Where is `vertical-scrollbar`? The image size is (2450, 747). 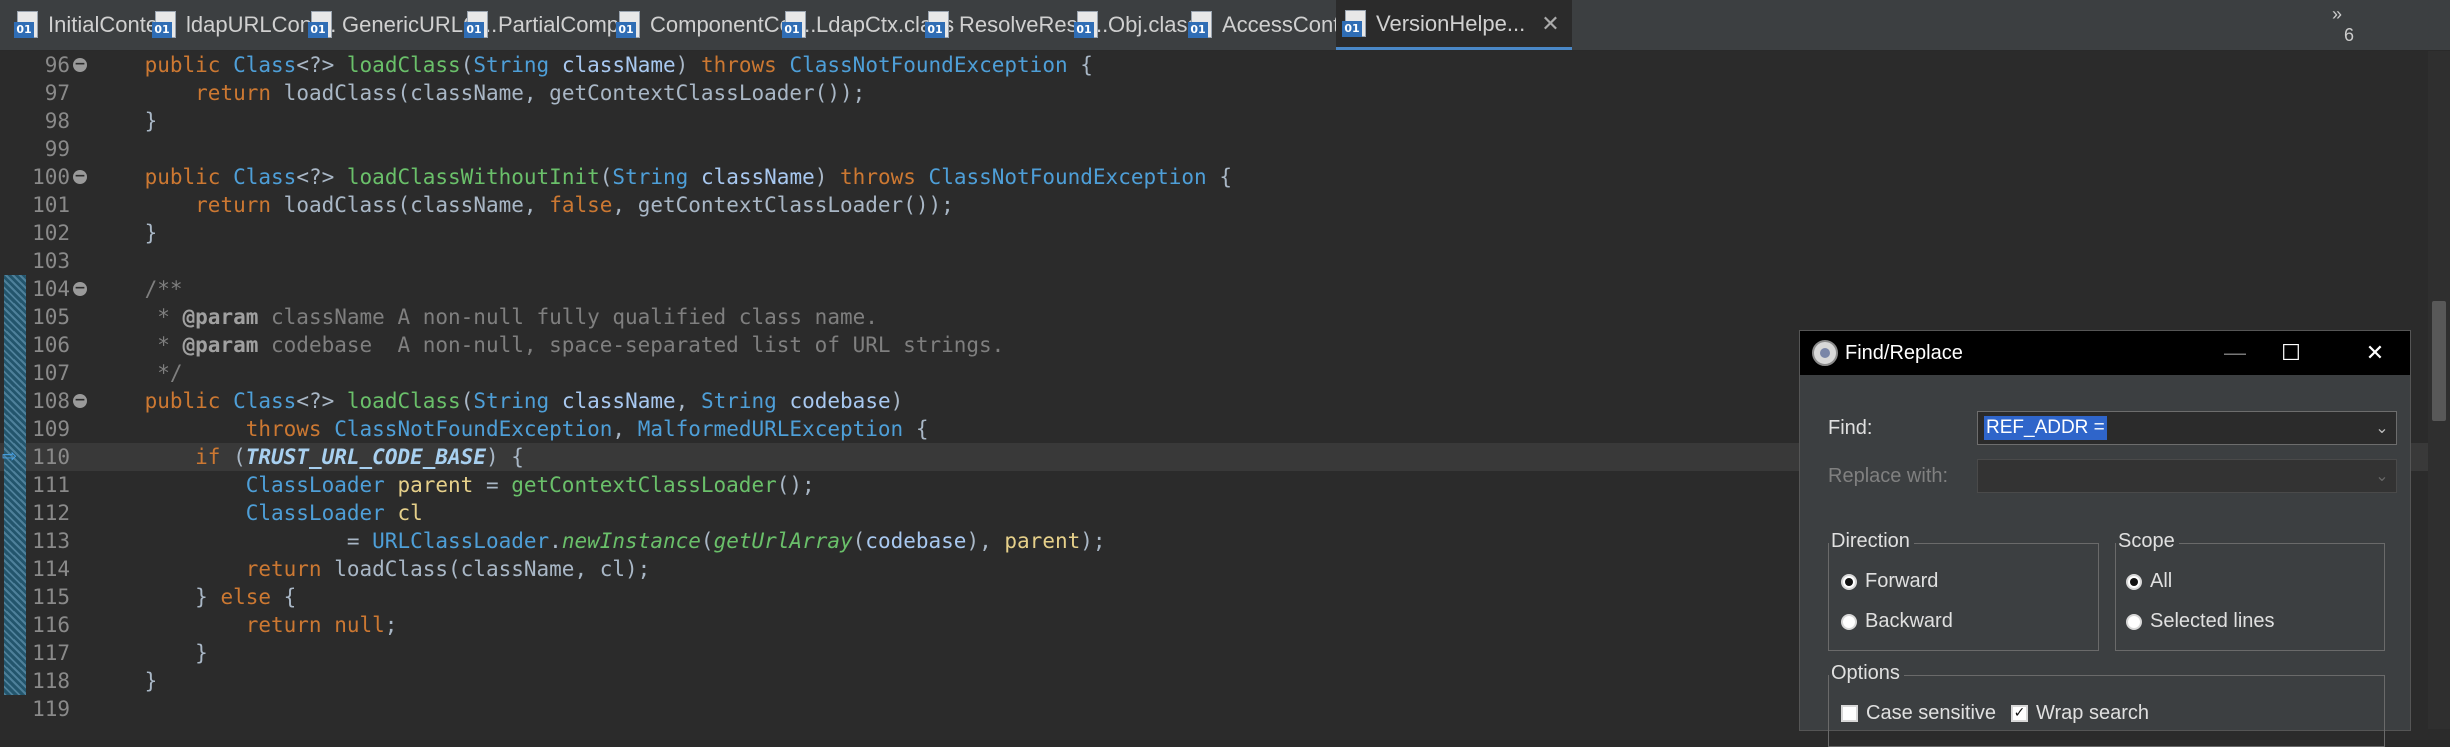 vertical-scrollbar is located at coordinates (2439, 390).